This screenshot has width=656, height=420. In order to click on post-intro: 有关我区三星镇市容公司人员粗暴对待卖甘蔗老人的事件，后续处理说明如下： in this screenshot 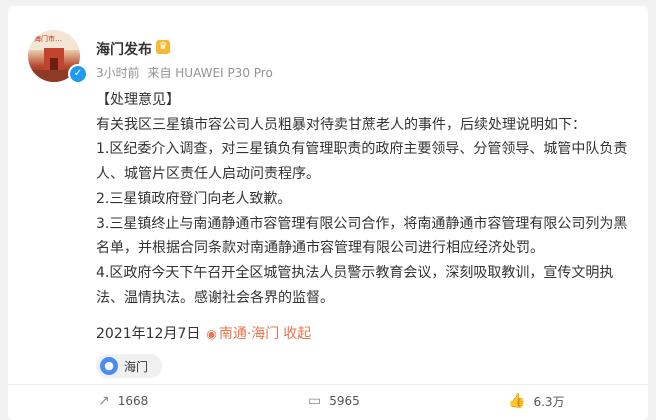, I will do `click(341, 124)`.